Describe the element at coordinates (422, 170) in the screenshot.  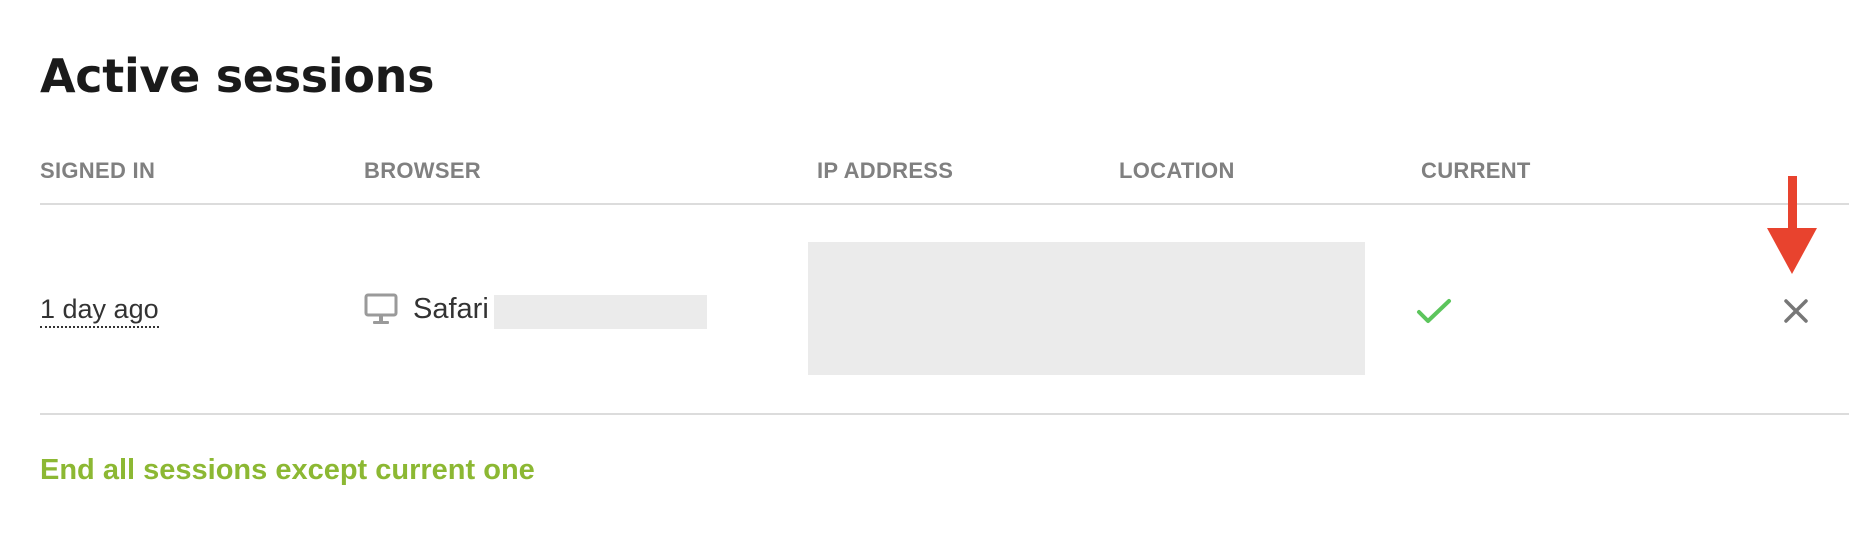
I see `column-header-browser: BROWSER` at that location.